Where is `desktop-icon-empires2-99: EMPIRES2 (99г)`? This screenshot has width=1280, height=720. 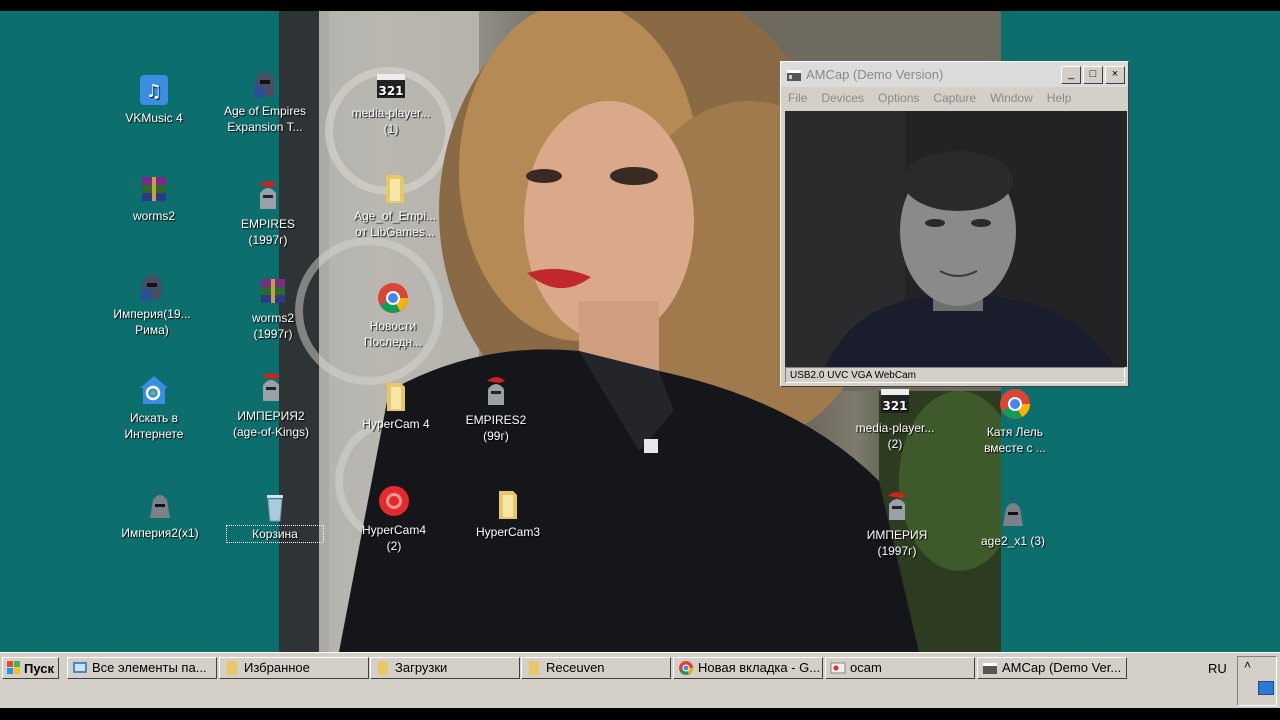
desktop-icon-empires2-99: EMPIRES2 (99г) is located at coordinates (496, 409).